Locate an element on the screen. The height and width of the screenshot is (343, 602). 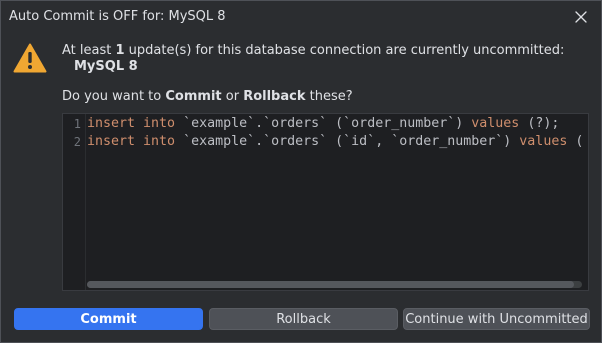
close-button is located at coordinates (581, 17).